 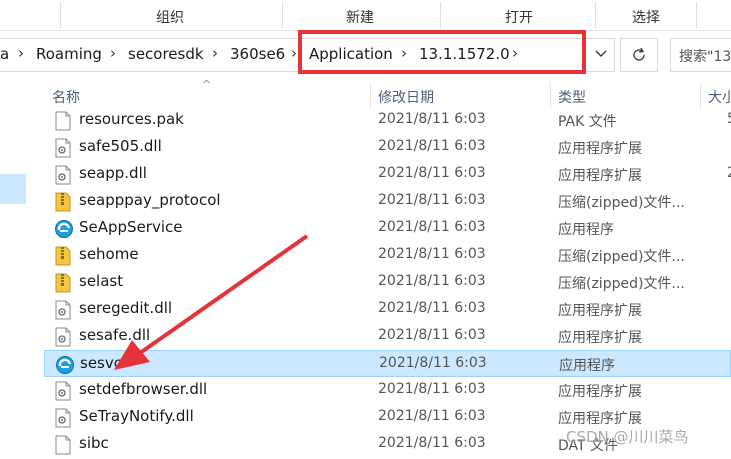 I want to click on navigation-pane, so click(x=22, y=264).